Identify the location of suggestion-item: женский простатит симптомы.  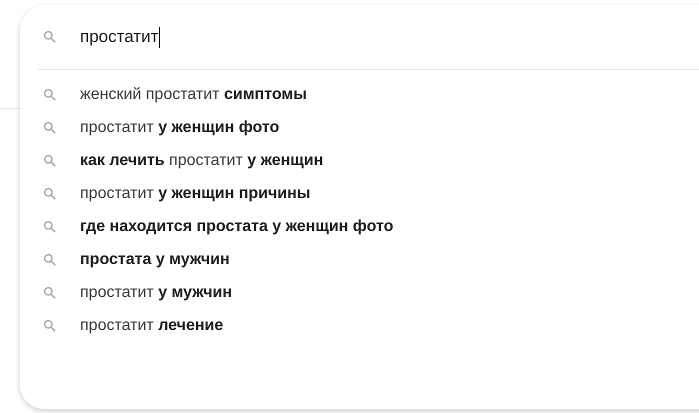
(359, 94).